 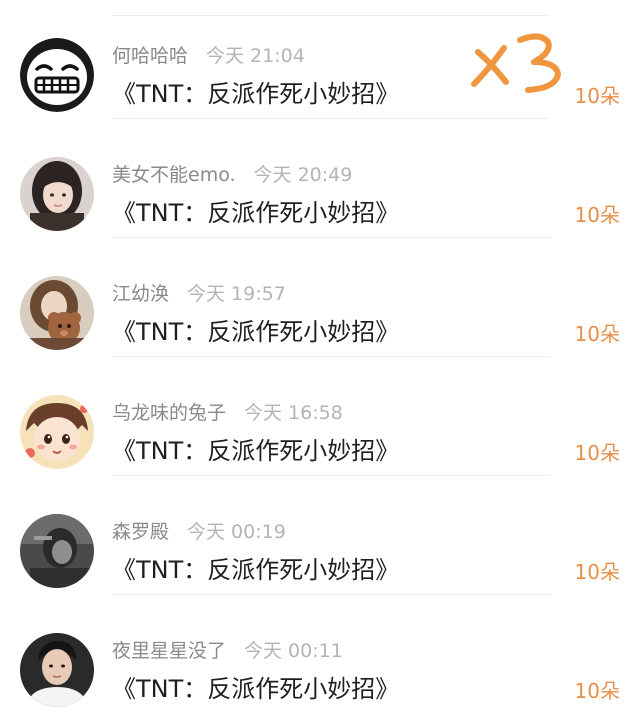 What do you see at coordinates (293, 413) in the screenshot?
I see `timestamp: 今天 16:58` at bounding box center [293, 413].